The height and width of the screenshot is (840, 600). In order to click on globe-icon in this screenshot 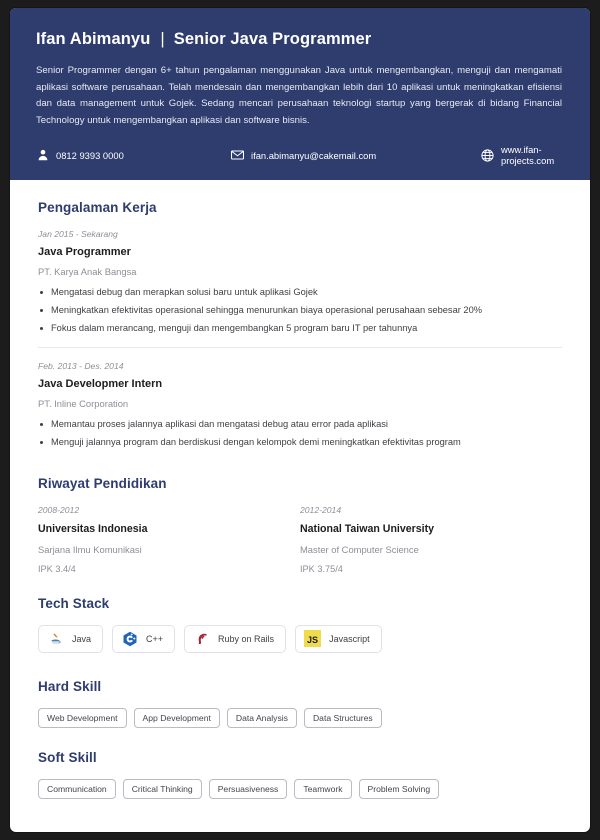, I will do `click(487, 155)`.